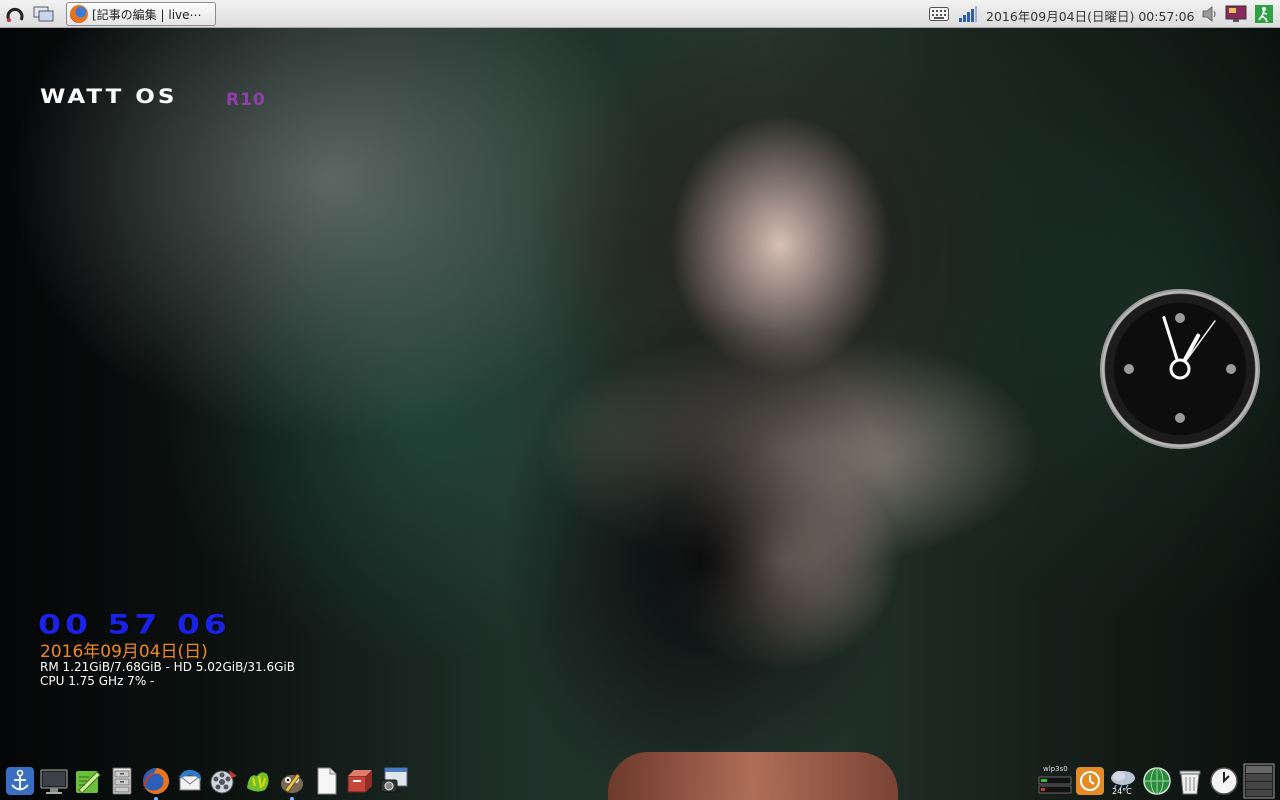  Describe the element at coordinates (97, 681) in the screenshot. I see `conky-cpu-line: CPU 1.75 GHz 7% -` at that location.